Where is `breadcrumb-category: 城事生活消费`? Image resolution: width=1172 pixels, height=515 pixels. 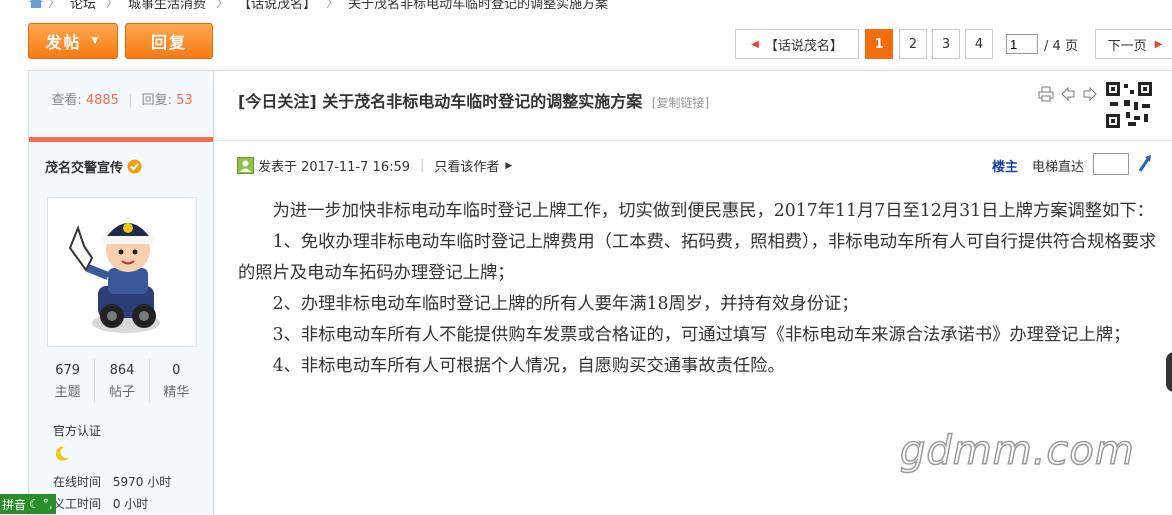
breadcrumb-category: 城事生活消费 is located at coordinates (167, 6).